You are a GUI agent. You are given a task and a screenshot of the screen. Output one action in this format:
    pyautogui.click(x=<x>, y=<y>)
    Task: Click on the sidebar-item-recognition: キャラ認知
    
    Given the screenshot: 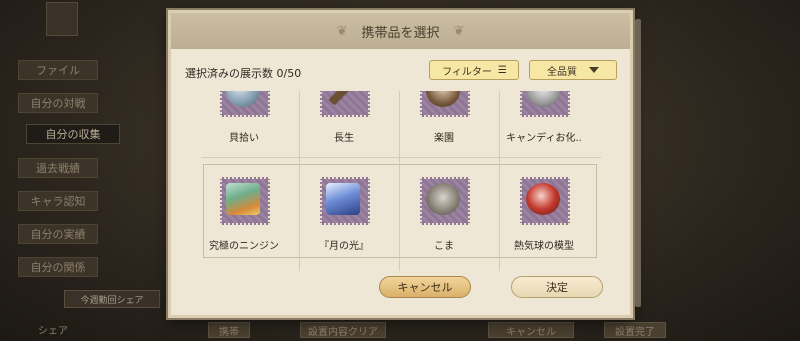 What is the action you would take?
    pyautogui.click(x=58, y=201)
    